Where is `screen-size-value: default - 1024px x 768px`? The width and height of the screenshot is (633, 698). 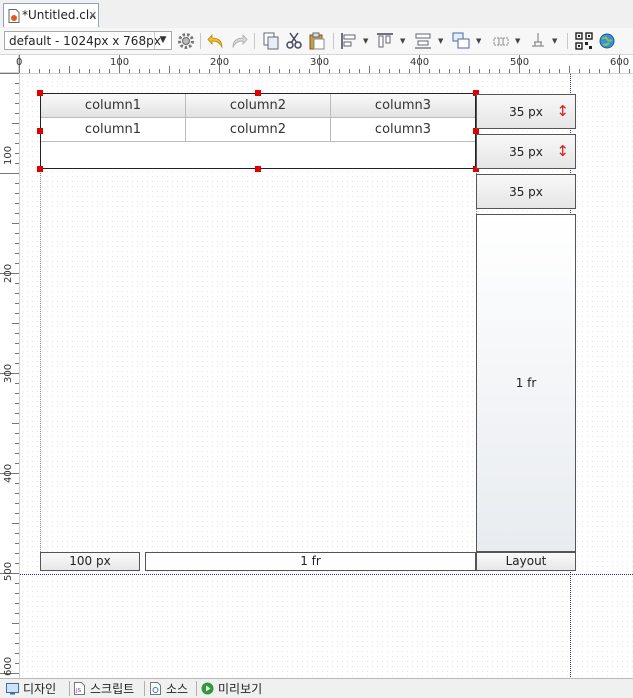
screen-size-value: default - 1024px x 768px is located at coordinates (85, 41).